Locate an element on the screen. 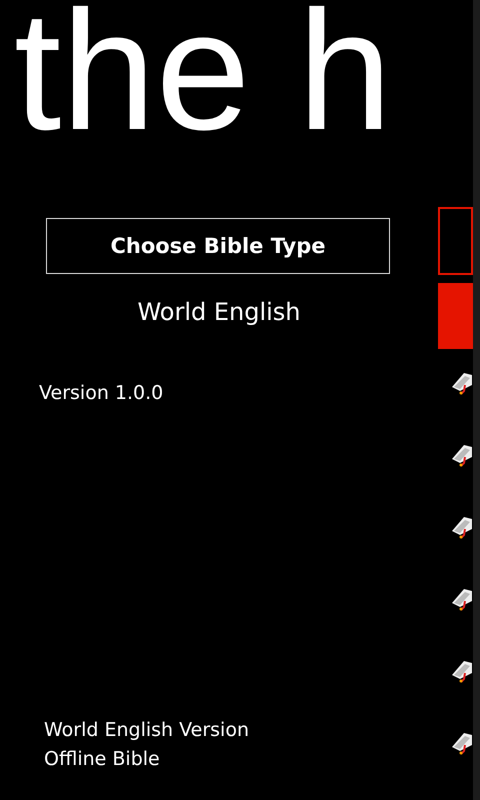 Image resolution: width=480 pixels, height=800 pixels. footer-text: Offline Bible is located at coordinates (102, 759).